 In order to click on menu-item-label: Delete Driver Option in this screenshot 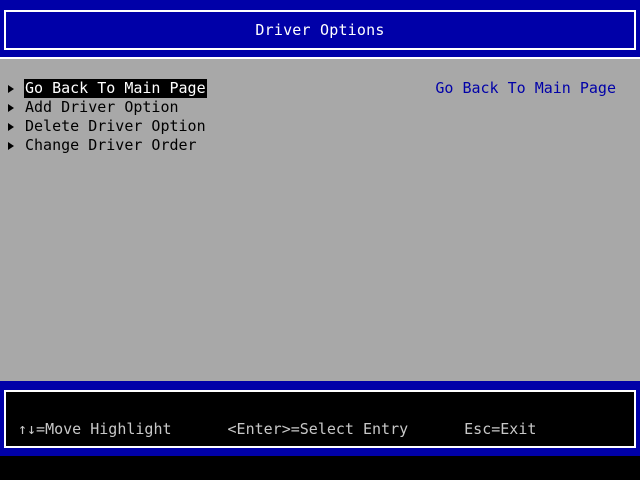, I will do `click(115, 126)`.